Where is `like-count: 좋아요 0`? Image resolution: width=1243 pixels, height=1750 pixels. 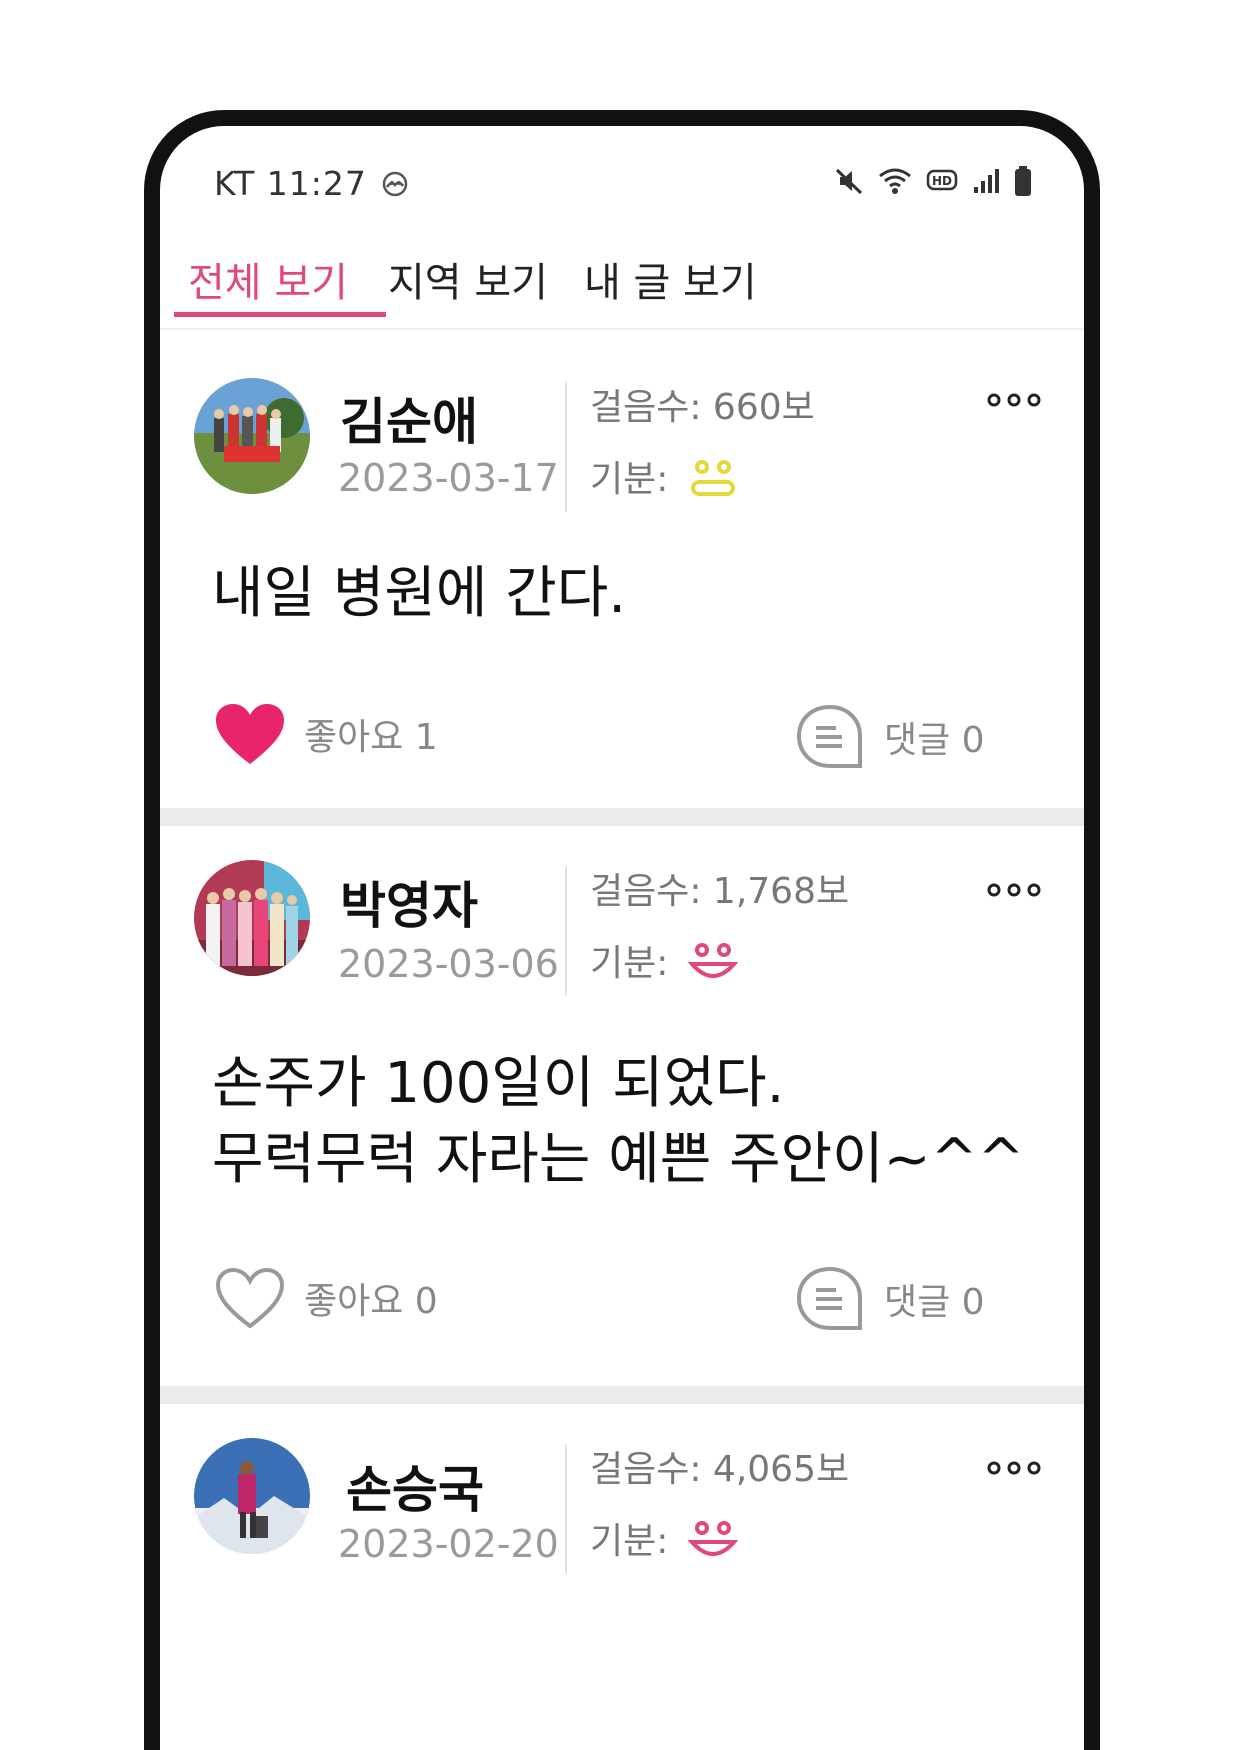 like-count: 좋아요 0 is located at coordinates (371, 1301).